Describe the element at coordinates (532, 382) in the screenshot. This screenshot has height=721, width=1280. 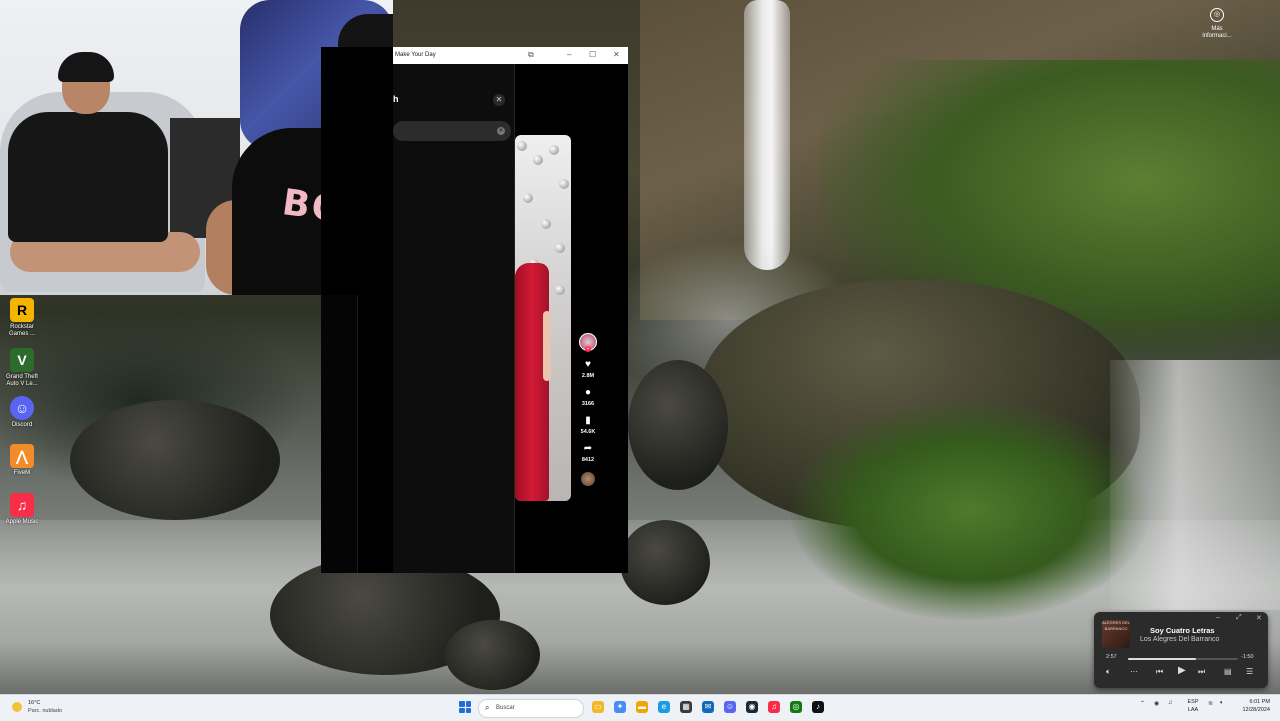
I see `red-dress` at that location.